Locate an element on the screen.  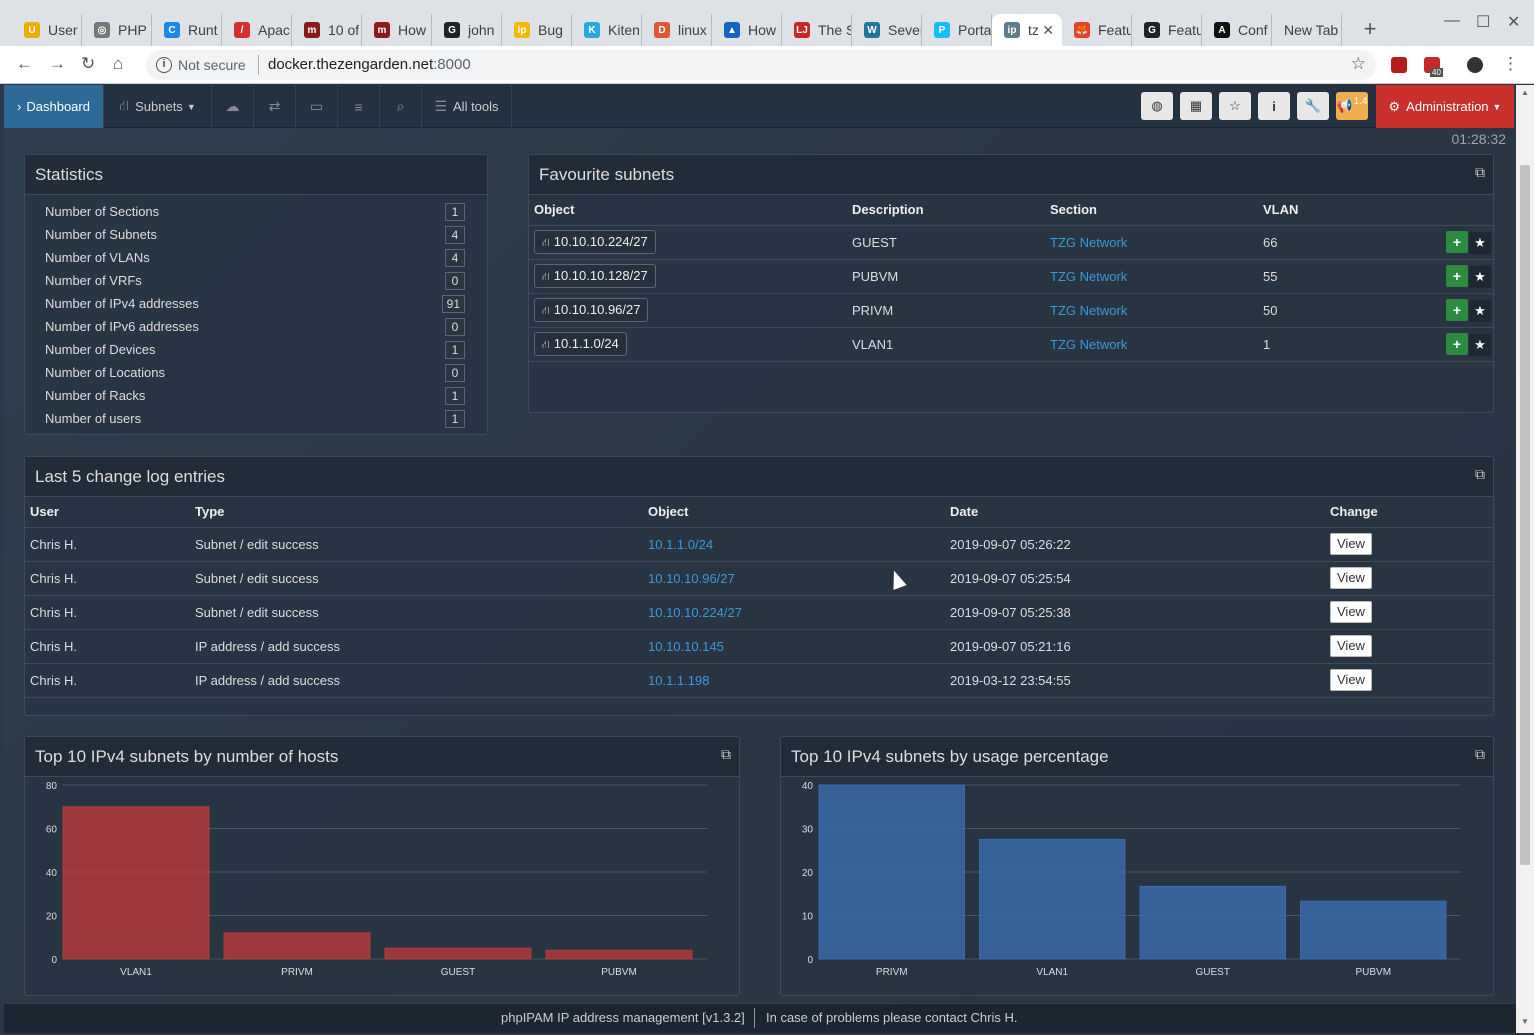
nav-dashboard: › Dashboard is located at coordinates (54, 106).